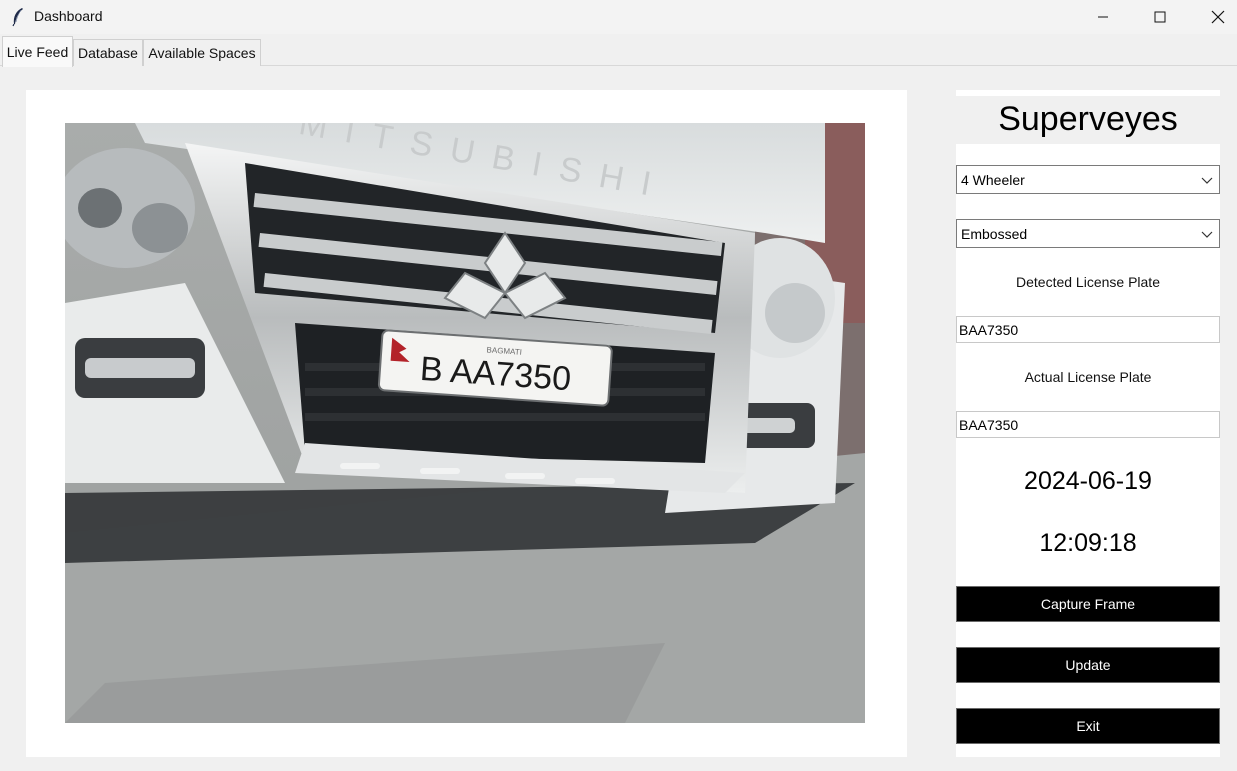 The image size is (1237, 771). Describe the element at coordinates (1088, 481) in the screenshot. I see `date-display: 2024-06-19` at that location.